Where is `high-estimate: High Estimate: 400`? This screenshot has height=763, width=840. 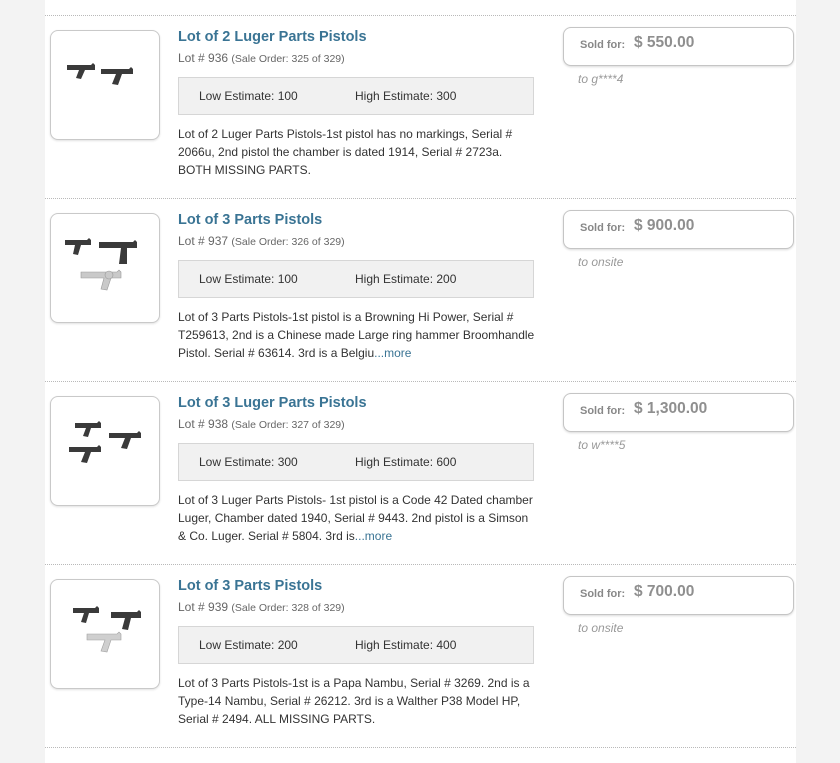 high-estimate: High Estimate: 400 is located at coordinates (406, 645).